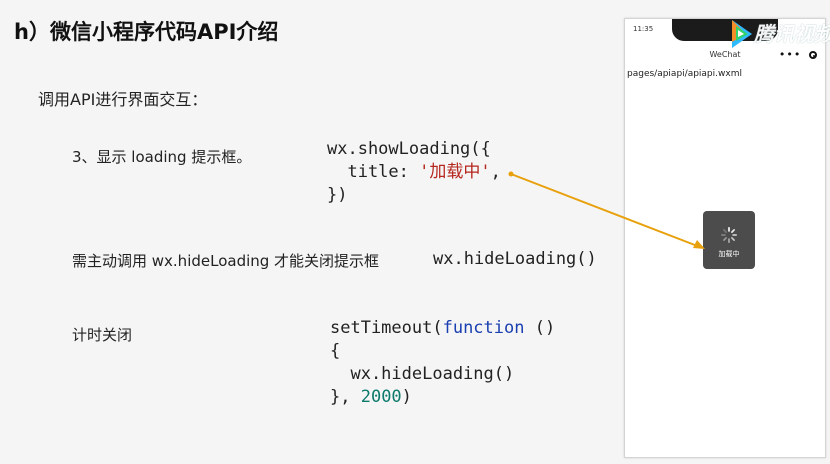 This screenshot has height=464, width=830. Describe the element at coordinates (495, 172) in the screenshot. I see `code-token: ,` at that location.